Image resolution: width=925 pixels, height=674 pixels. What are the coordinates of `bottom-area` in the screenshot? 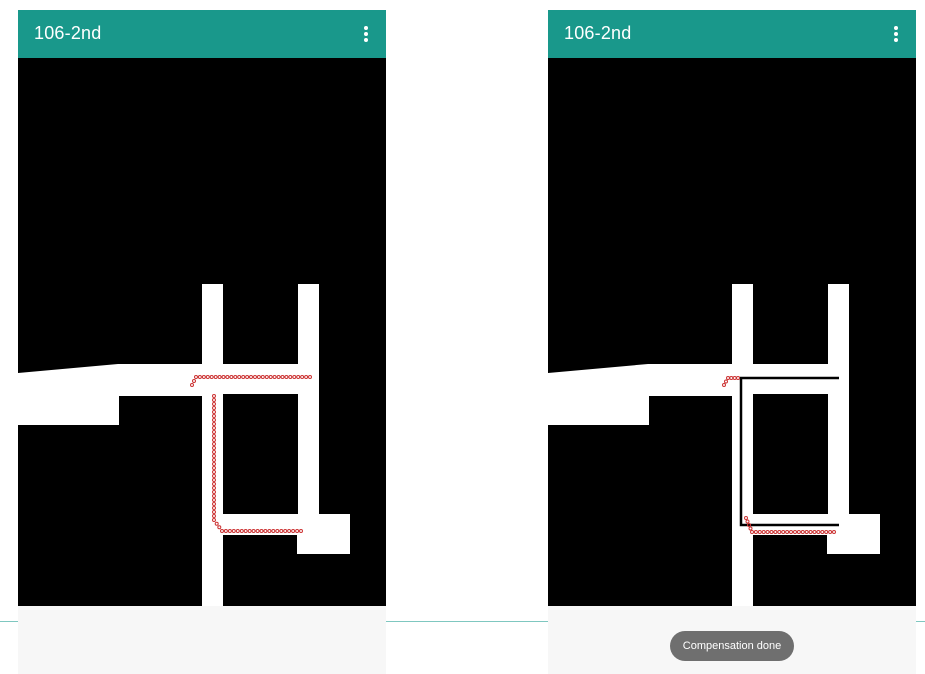 It's located at (202, 640).